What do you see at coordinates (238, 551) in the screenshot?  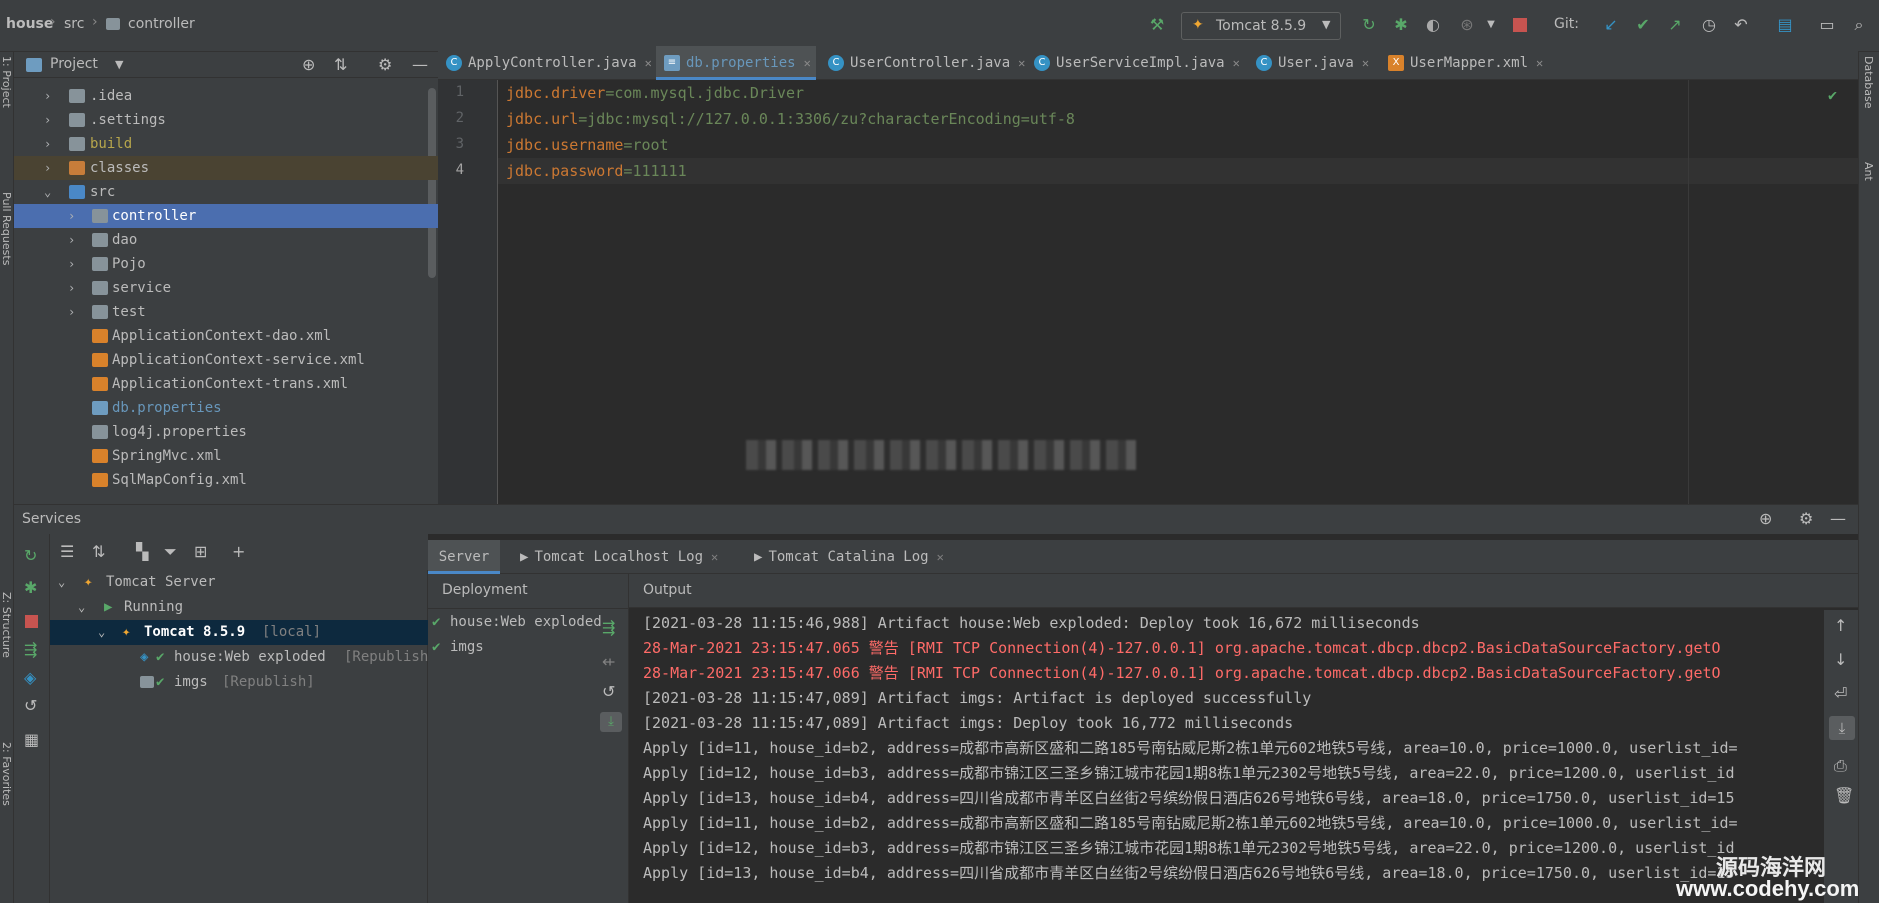 I see `add-service-icon: +` at bounding box center [238, 551].